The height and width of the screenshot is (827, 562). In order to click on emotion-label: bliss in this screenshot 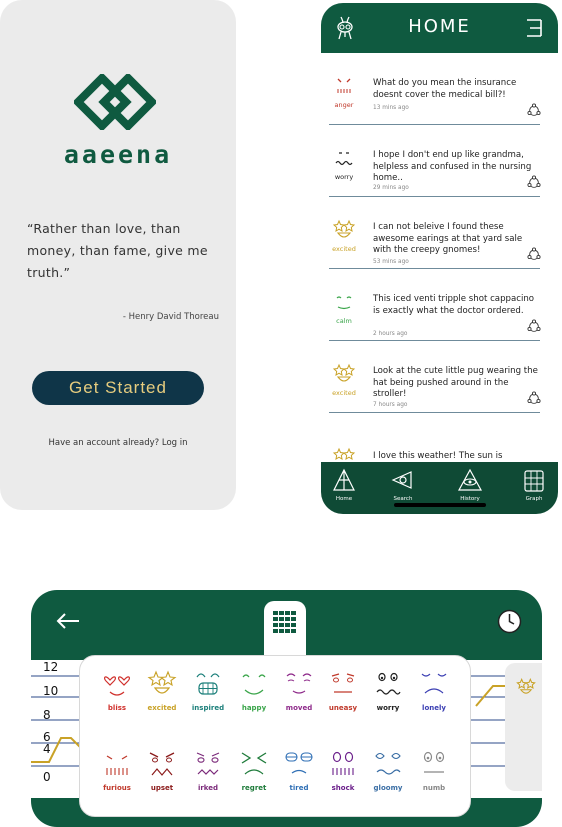, I will do `click(117, 708)`.